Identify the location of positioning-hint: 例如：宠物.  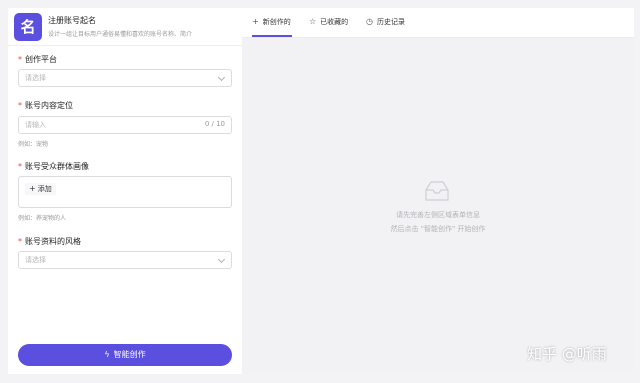
(33, 144).